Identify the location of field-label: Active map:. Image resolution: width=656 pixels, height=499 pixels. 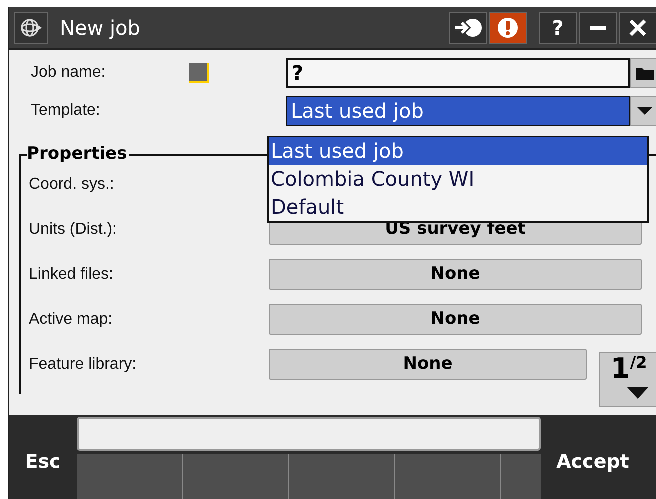
(71, 319).